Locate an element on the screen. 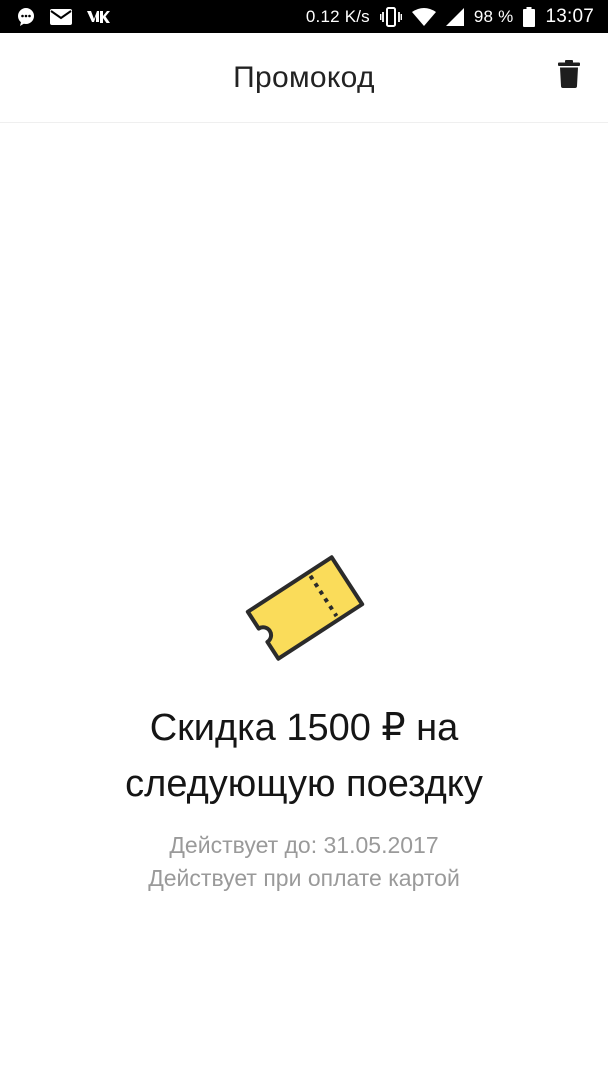 The height and width of the screenshot is (1080, 608). status-bar-system: 0.12 K/s 98 % 13:07 is located at coordinates (450, 17).